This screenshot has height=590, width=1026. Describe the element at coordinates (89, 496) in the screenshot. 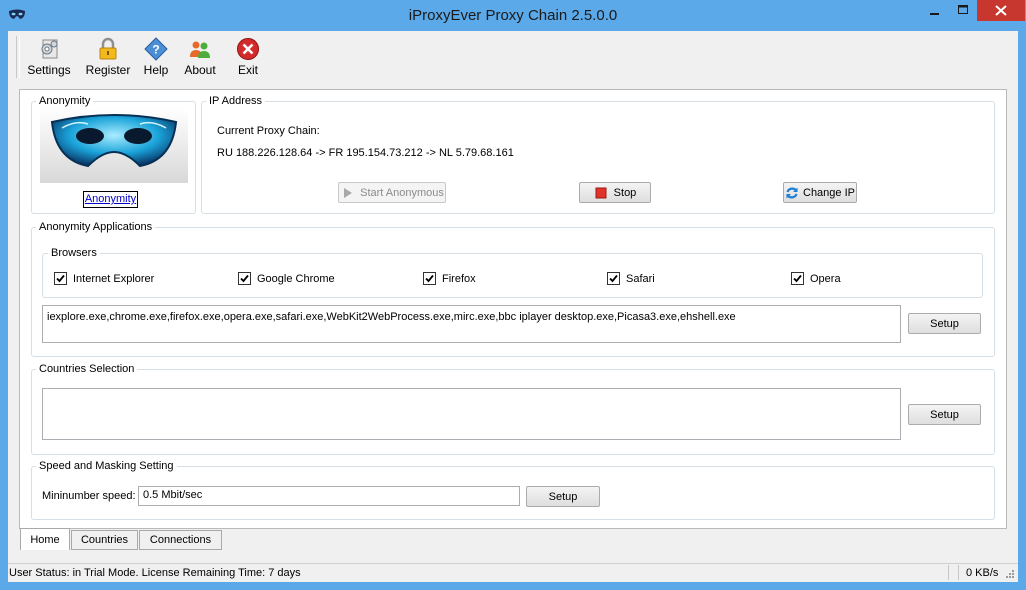

I see `min-speed-label: Mininumber speed:` at that location.